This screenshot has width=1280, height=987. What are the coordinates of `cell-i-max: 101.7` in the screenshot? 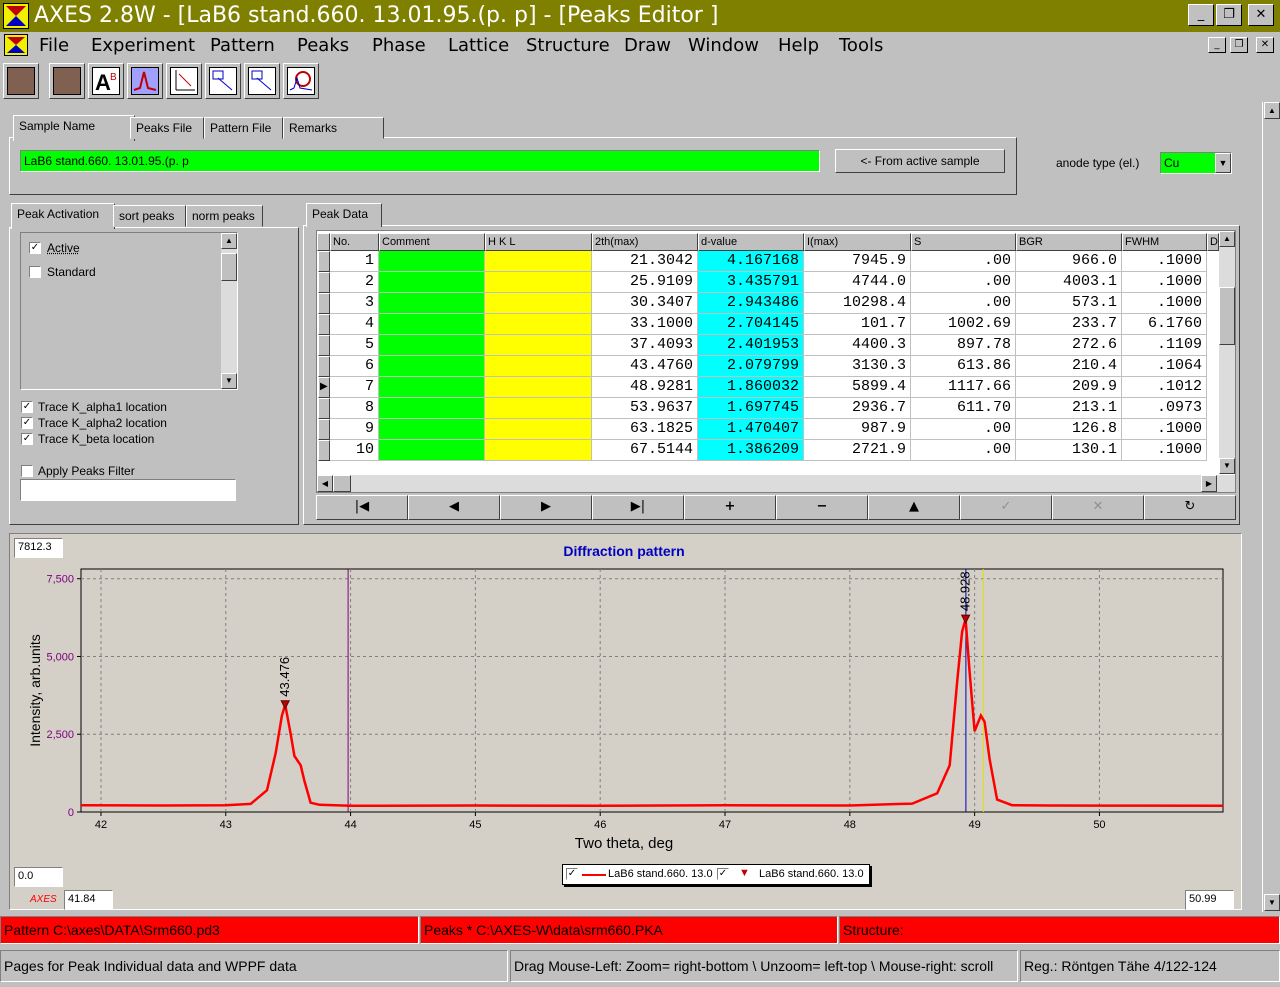 It's located at (857, 324).